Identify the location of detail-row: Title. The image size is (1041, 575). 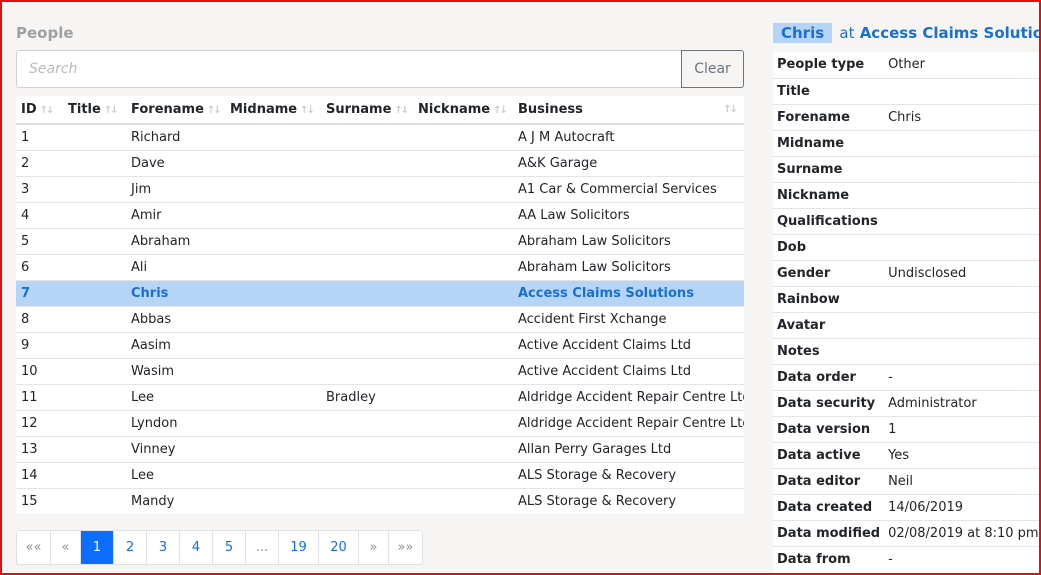
(906, 90).